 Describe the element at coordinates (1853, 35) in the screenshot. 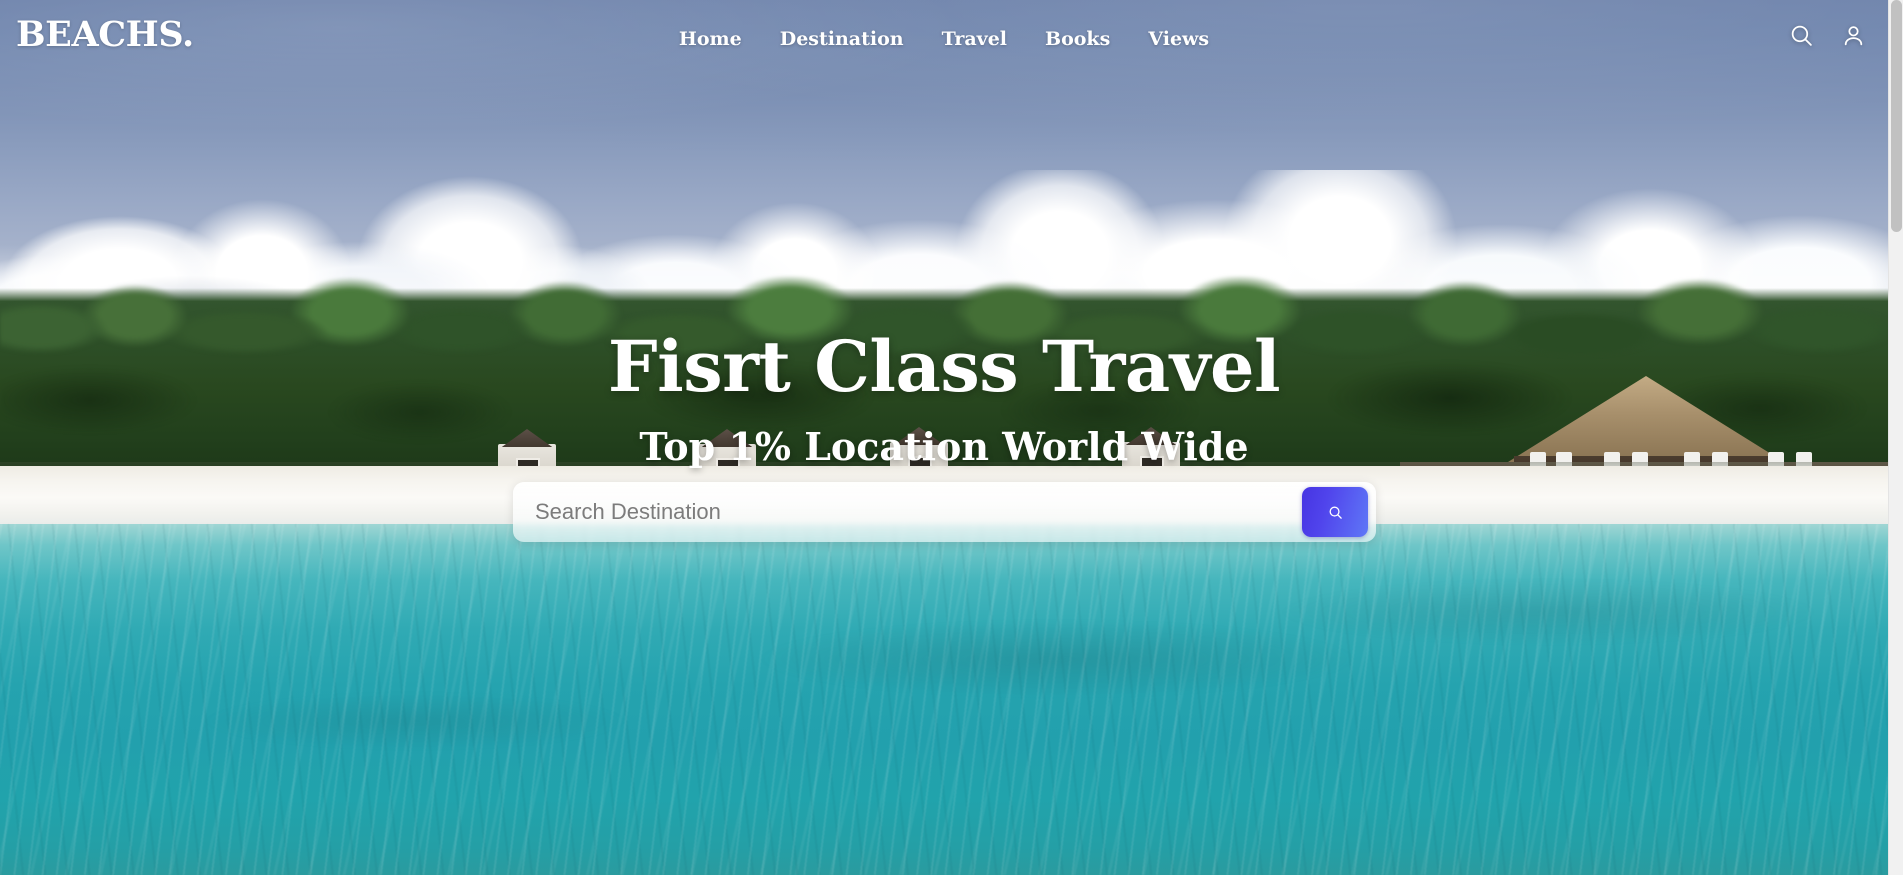

I see `user-account-icon` at that location.